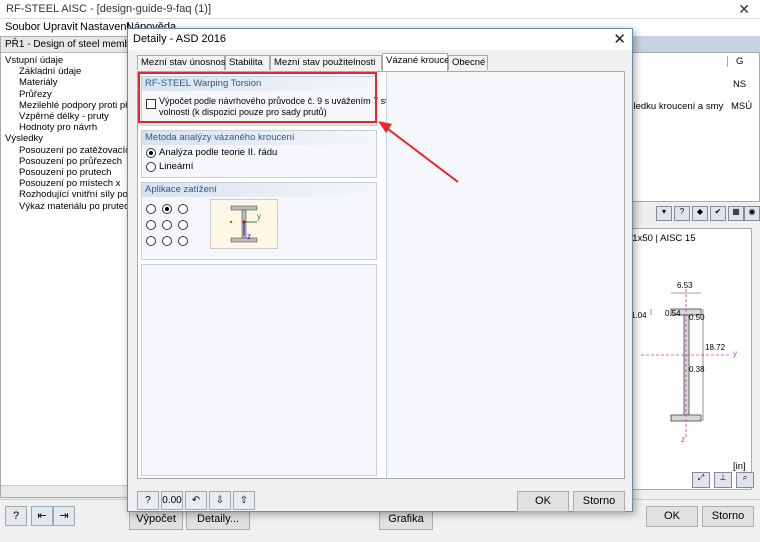 This screenshot has height=542, width=760. Describe the element at coordinates (259, 190) in the screenshot. I see `load-group-title: Aplikace zatížení` at that location.